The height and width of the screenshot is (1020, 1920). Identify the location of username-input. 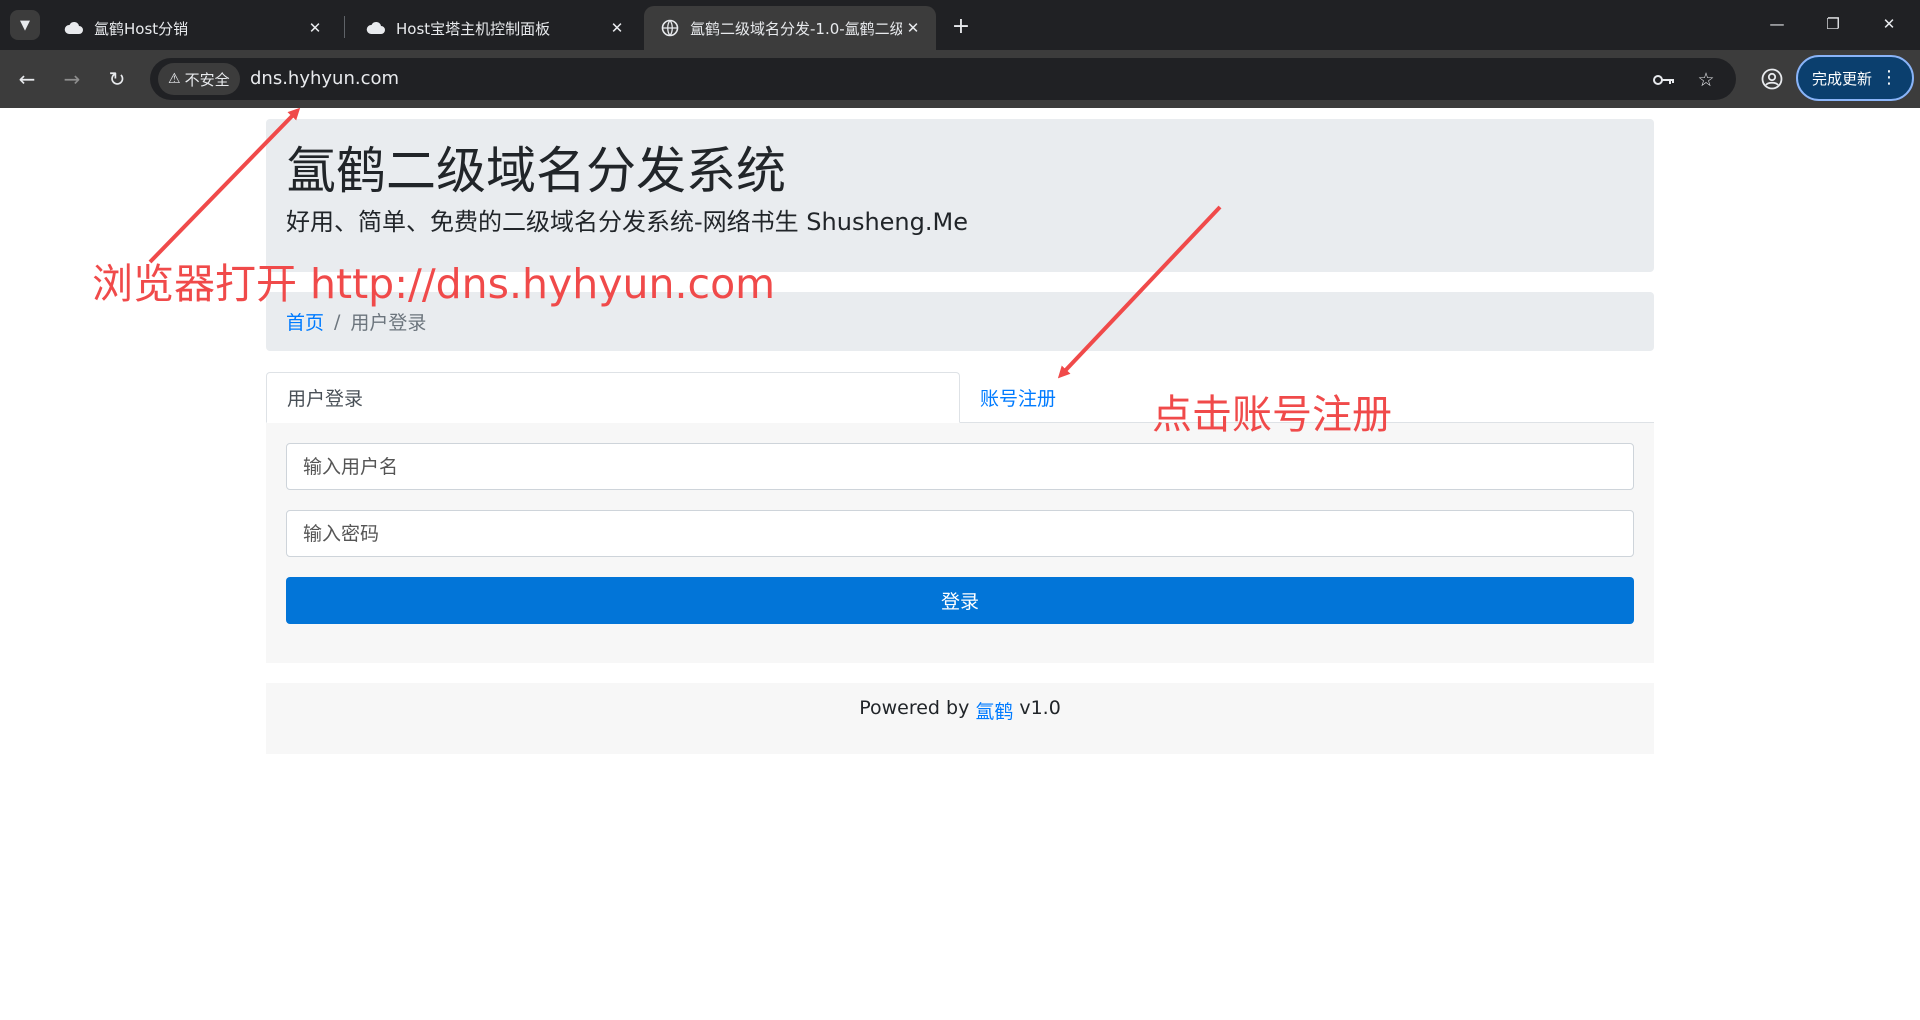
(960, 466).